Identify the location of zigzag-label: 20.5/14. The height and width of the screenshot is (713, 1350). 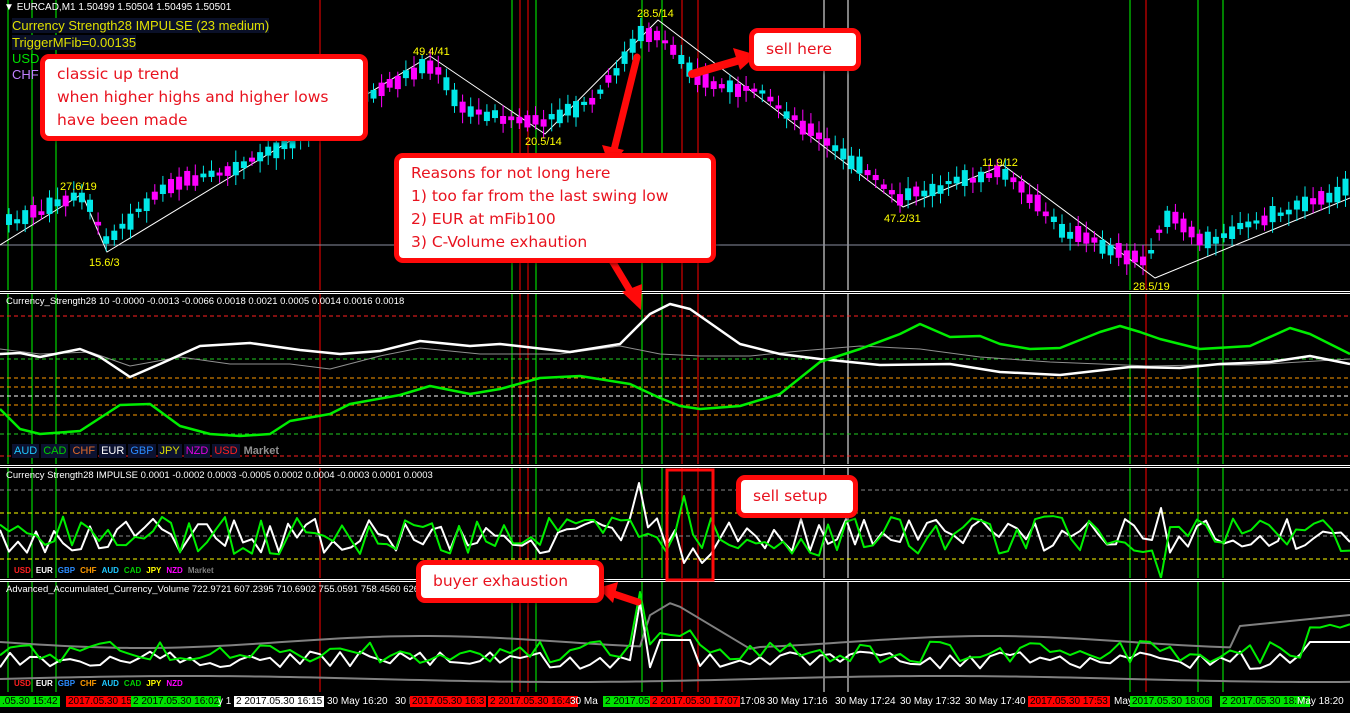
(543, 142).